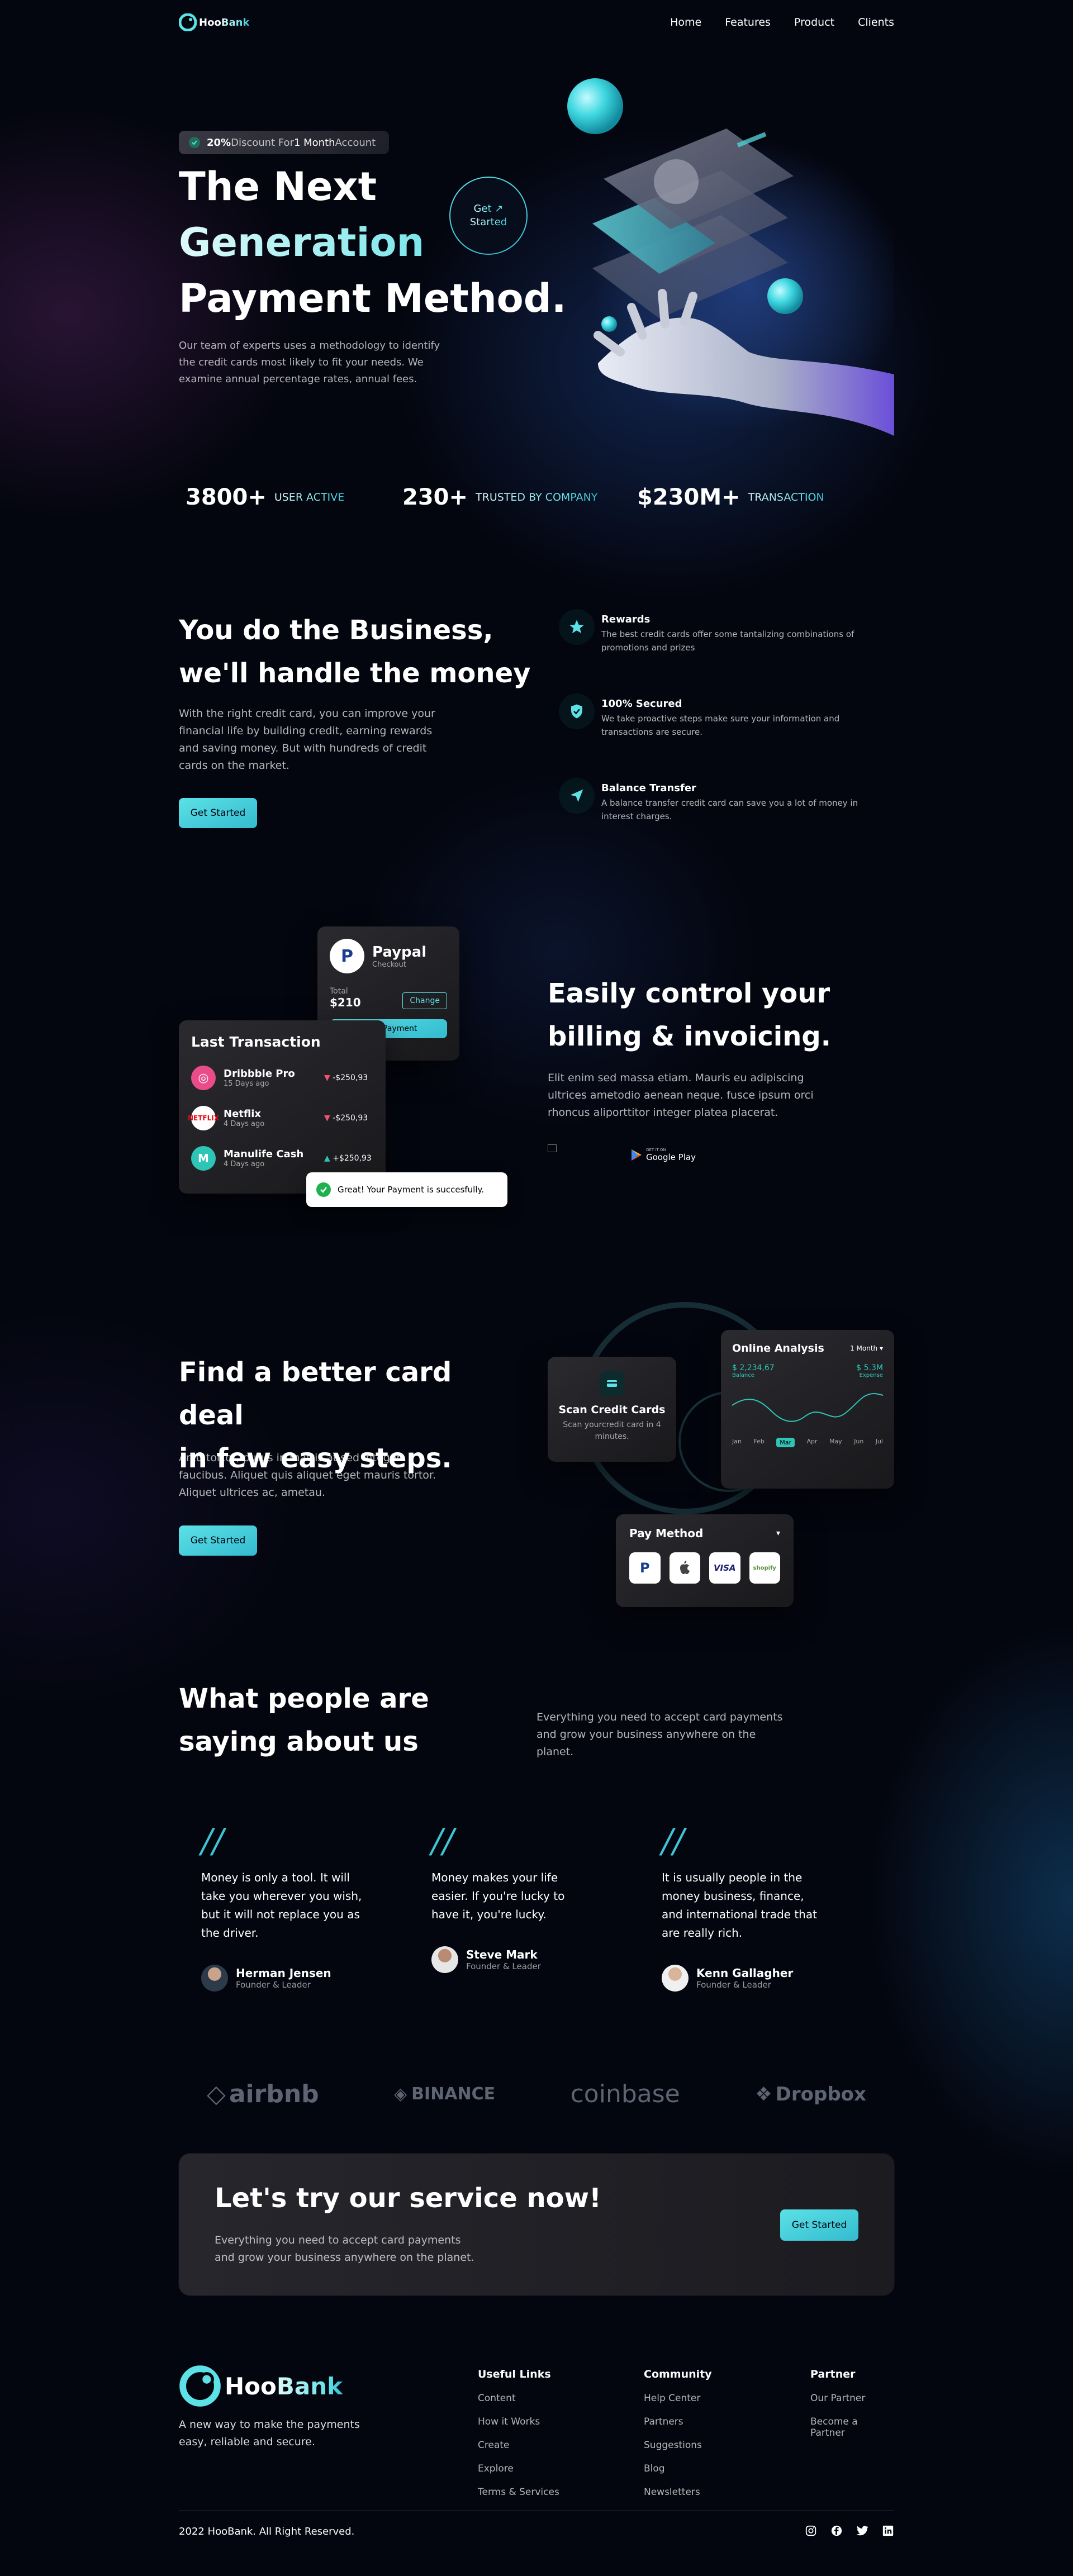  What do you see at coordinates (612, 1431) in the screenshot?
I see `scan-text: Scan yourcredit card in 4 minutes.` at bounding box center [612, 1431].